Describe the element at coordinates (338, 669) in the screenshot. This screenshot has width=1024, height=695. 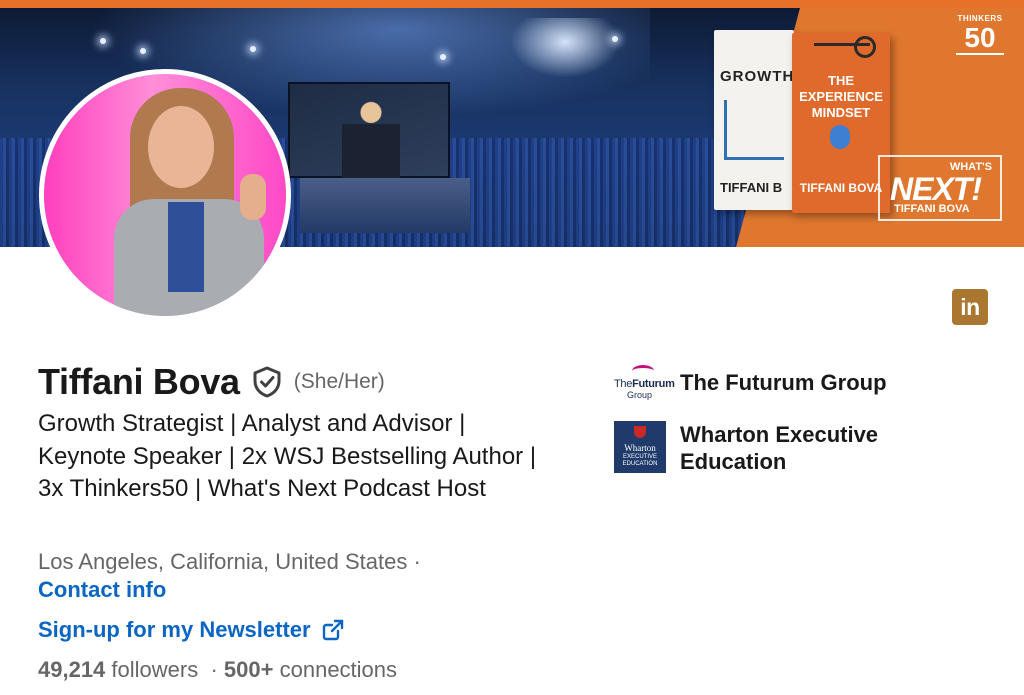
I see `connections-label: connections` at that location.